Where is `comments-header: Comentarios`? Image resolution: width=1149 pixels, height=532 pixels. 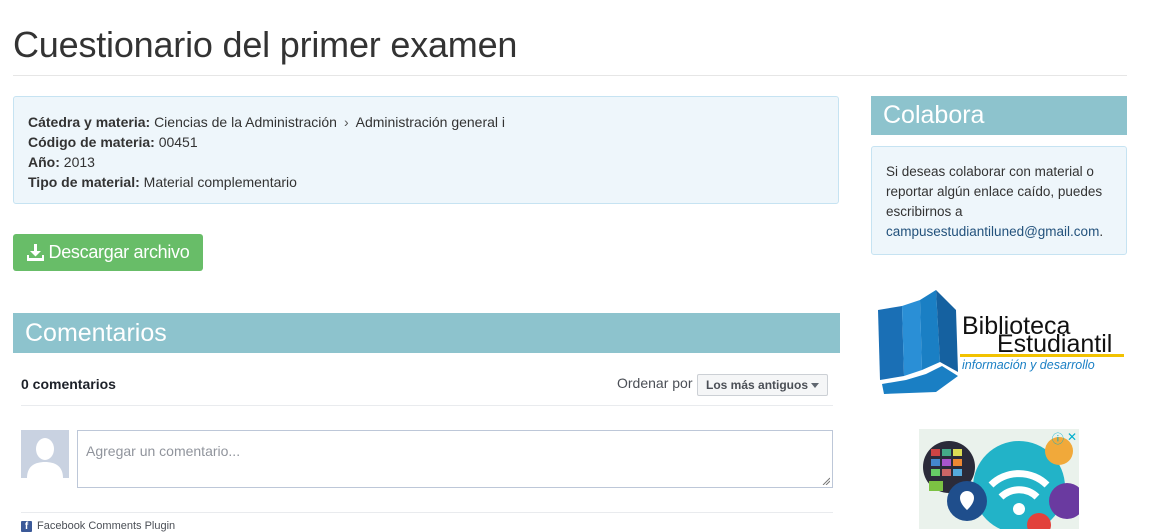
comments-header: Comentarios is located at coordinates (426, 333).